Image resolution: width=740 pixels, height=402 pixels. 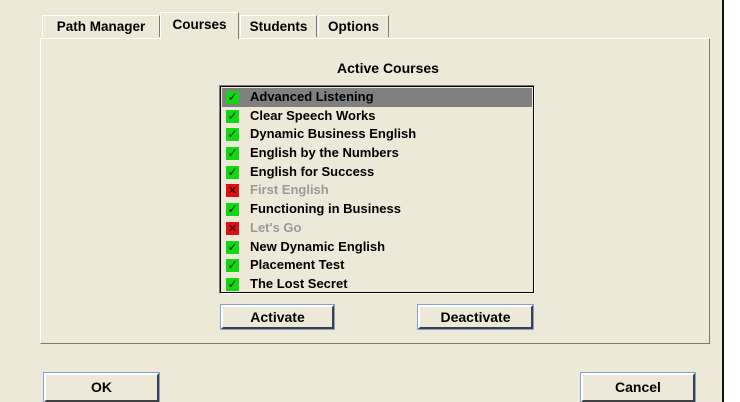 I want to click on window-right-border, so click(x=723, y=201).